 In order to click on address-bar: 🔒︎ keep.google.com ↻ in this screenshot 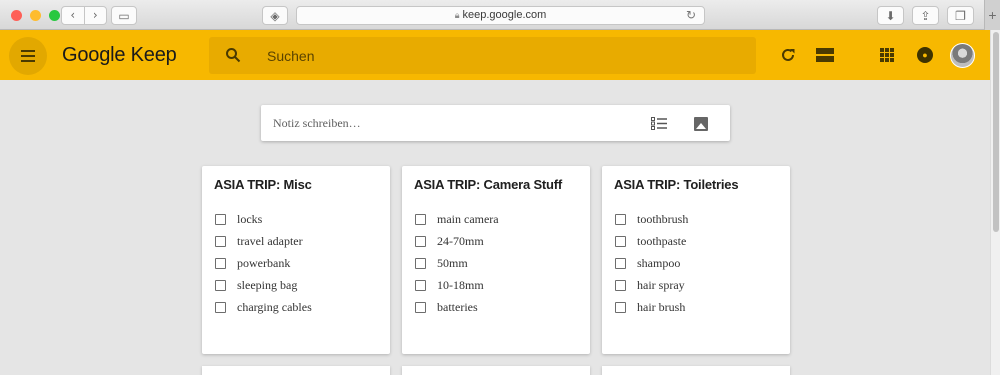, I will do `click(500, 15)`.